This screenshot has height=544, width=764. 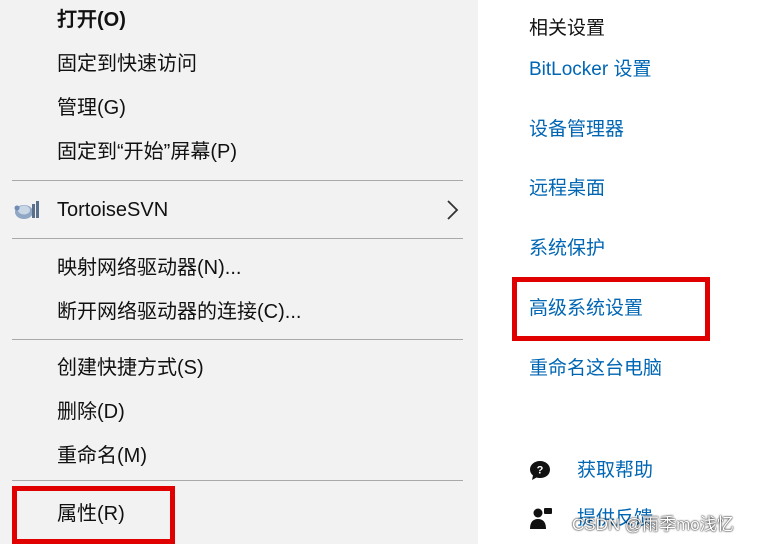 I want to click on menu-item-rename: 重命名(M), so click(x=102, y=456).